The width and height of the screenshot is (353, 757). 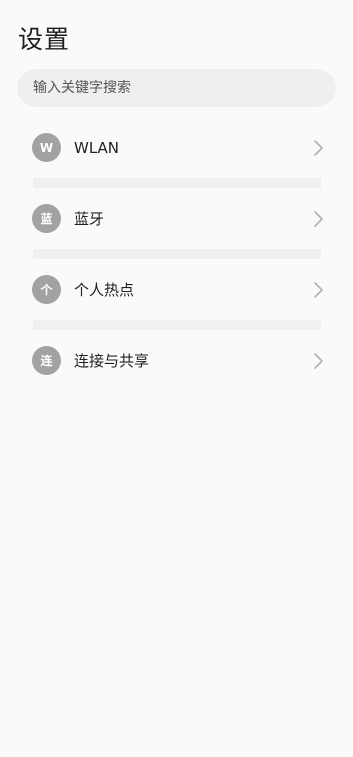 I want to click on search-input, so click(x=173, y=88).